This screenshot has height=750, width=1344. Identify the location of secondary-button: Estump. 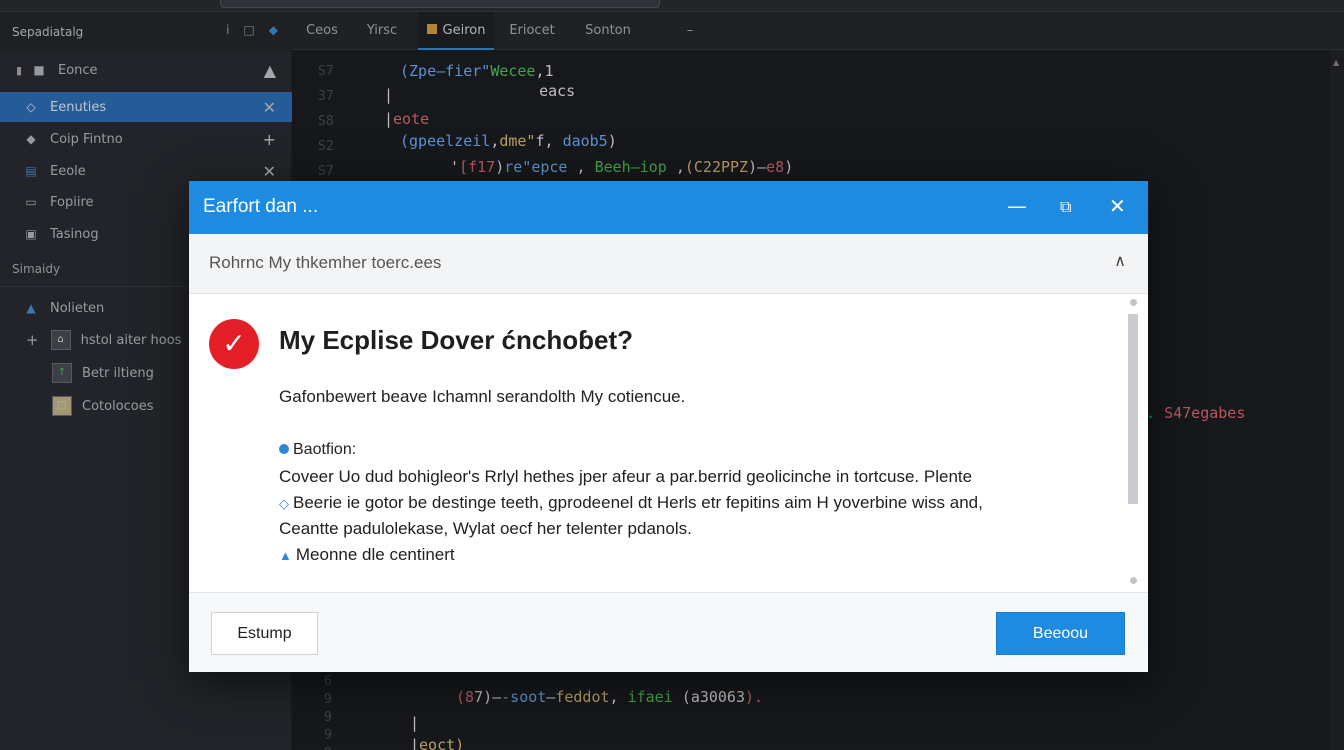
(264, 633).